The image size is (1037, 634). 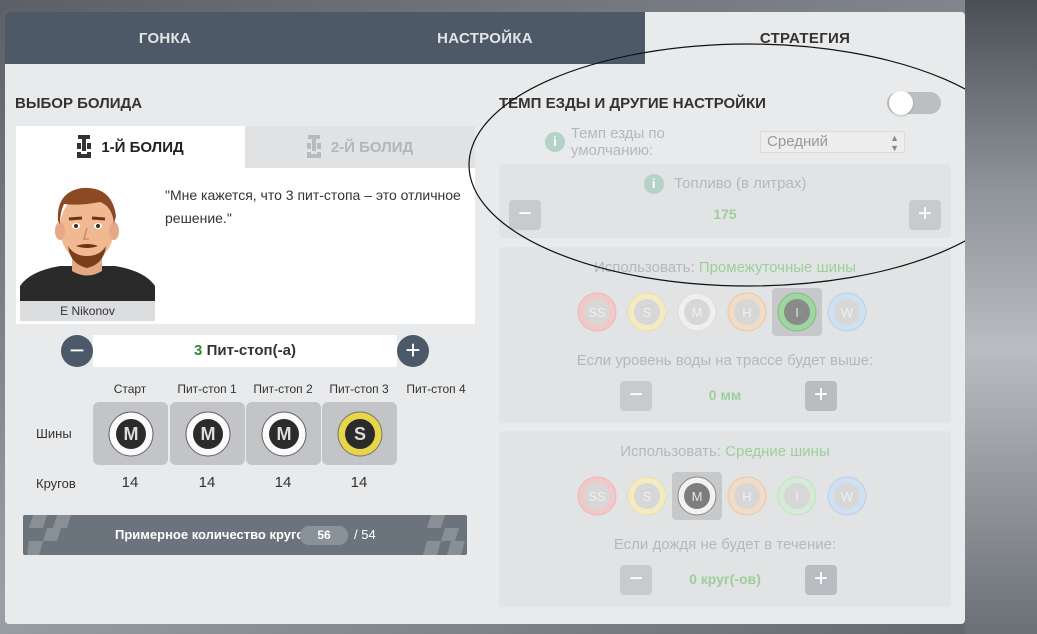 I want to click on column-pitstop-2: Пит-стоп 2, so click(x=283, y=389).